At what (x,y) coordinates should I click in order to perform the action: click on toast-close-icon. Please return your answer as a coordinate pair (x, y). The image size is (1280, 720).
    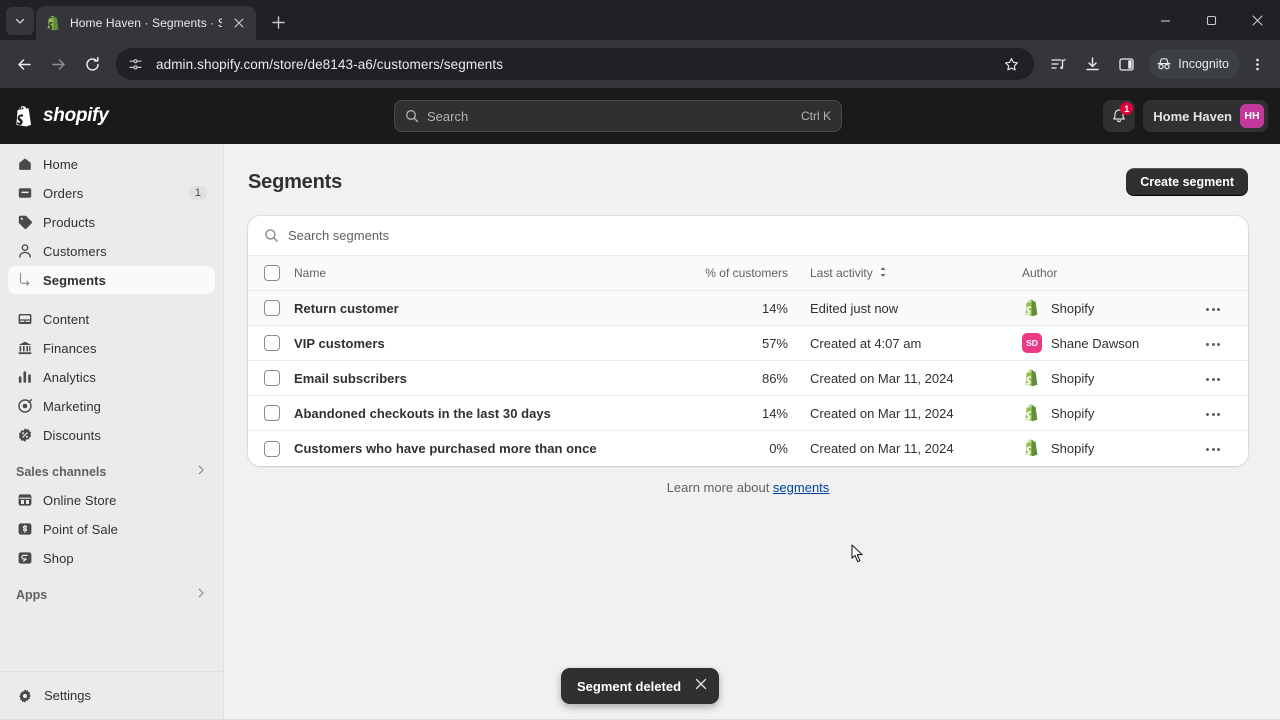
    Looking at the image, I should click on (701, 686).